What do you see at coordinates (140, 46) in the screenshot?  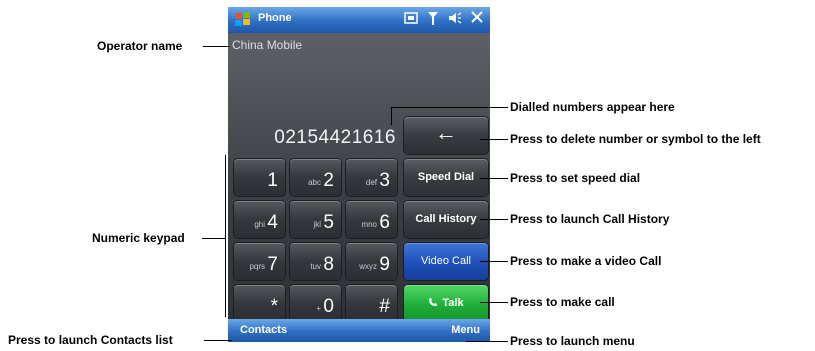 I see `operator-name-callout: Operator name` at bounding box center [140, 46].